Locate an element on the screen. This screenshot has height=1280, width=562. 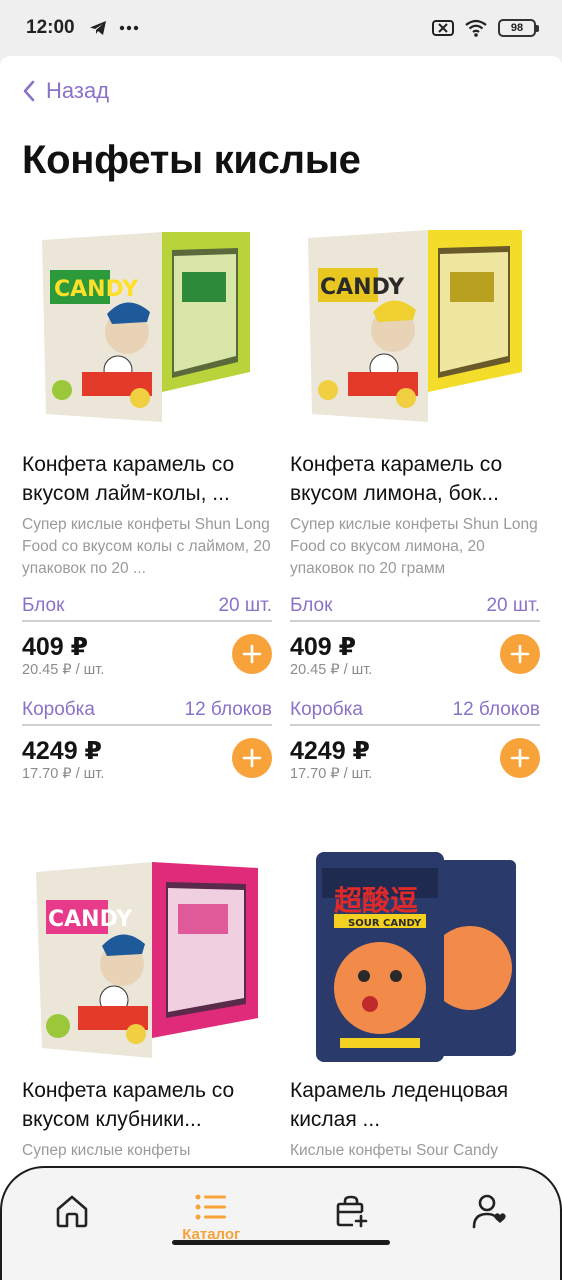
more-dots-icon is located at coordinates (128, 28).